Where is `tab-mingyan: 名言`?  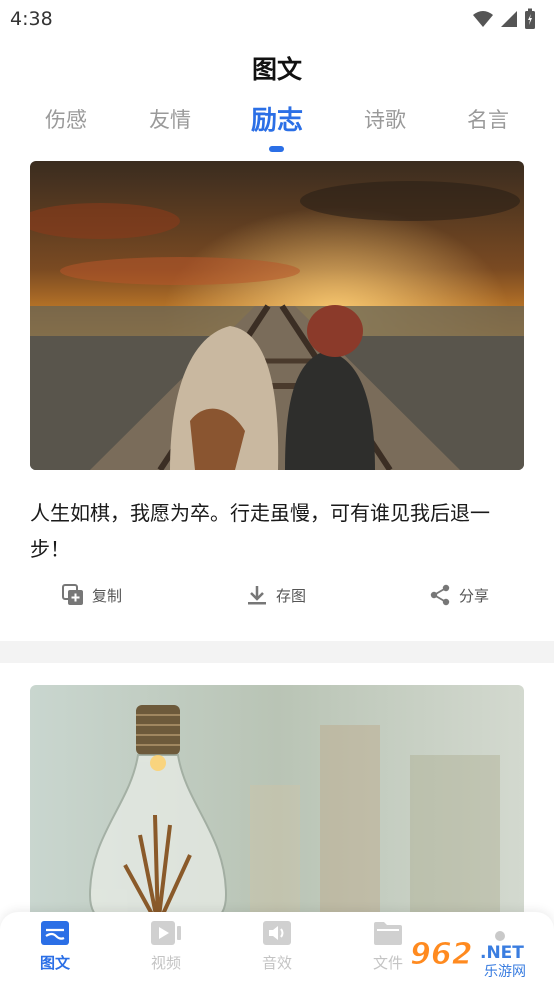 tab-mingyan: 名言 is located at coordinates (488, 119).